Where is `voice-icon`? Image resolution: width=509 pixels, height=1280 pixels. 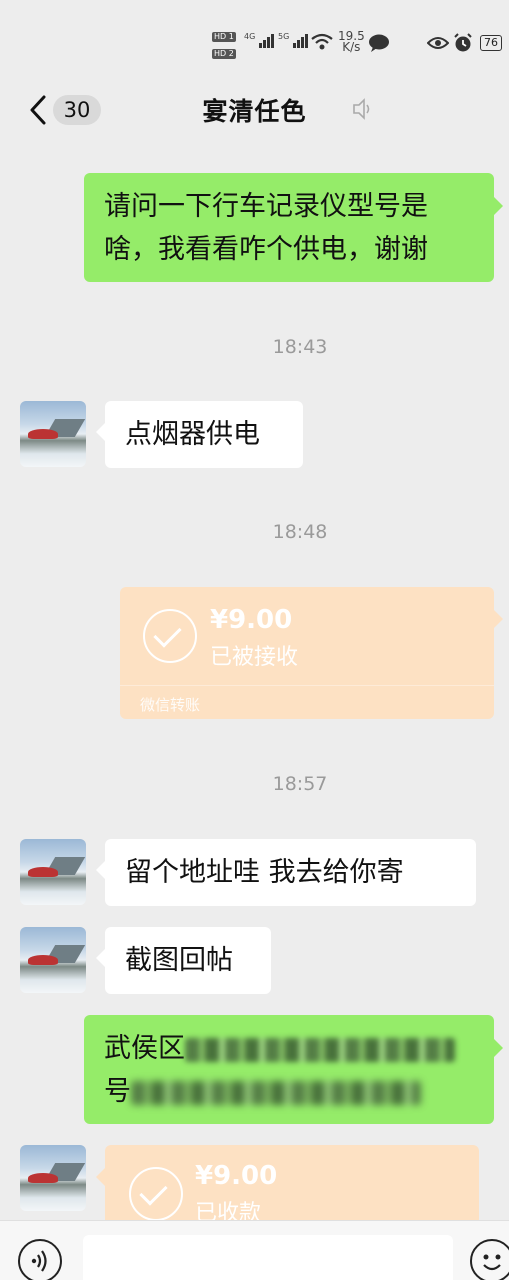 voice-icon is located at coordinates (40, 1259).